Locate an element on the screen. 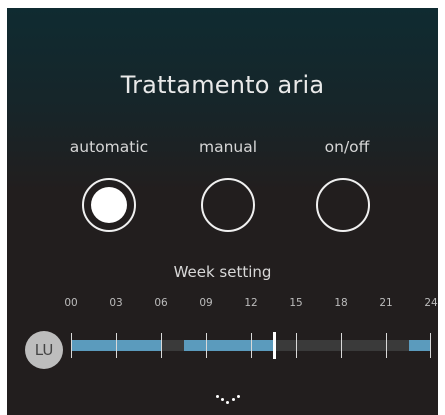 The image size is (445, 415). radio-selected-dot is located at coordinates (109, 205).